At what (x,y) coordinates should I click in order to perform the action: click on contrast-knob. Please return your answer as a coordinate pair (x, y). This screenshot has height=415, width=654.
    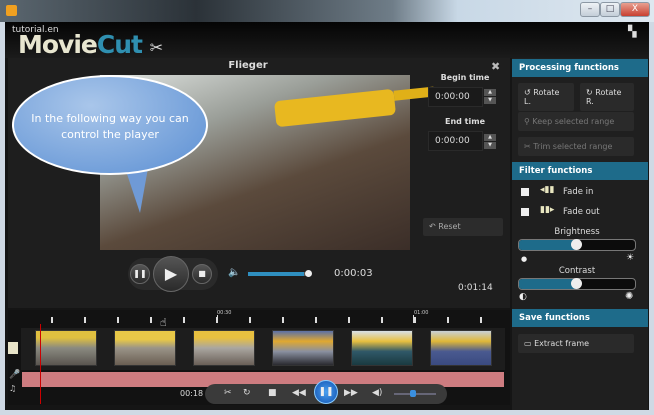
    Looking at the image, I should click on (576, 283).